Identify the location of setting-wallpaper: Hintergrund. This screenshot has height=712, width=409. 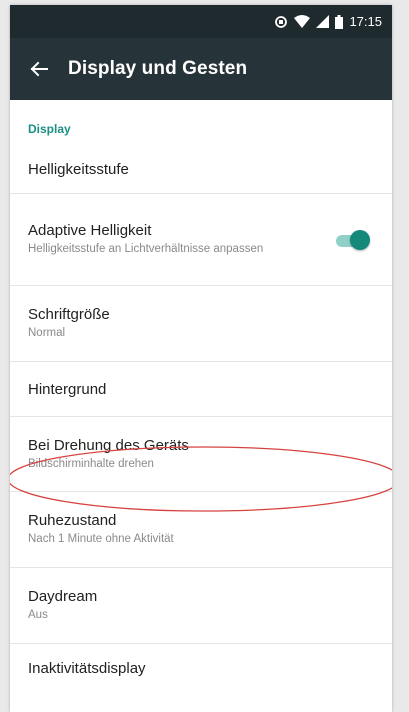
(201, 389).